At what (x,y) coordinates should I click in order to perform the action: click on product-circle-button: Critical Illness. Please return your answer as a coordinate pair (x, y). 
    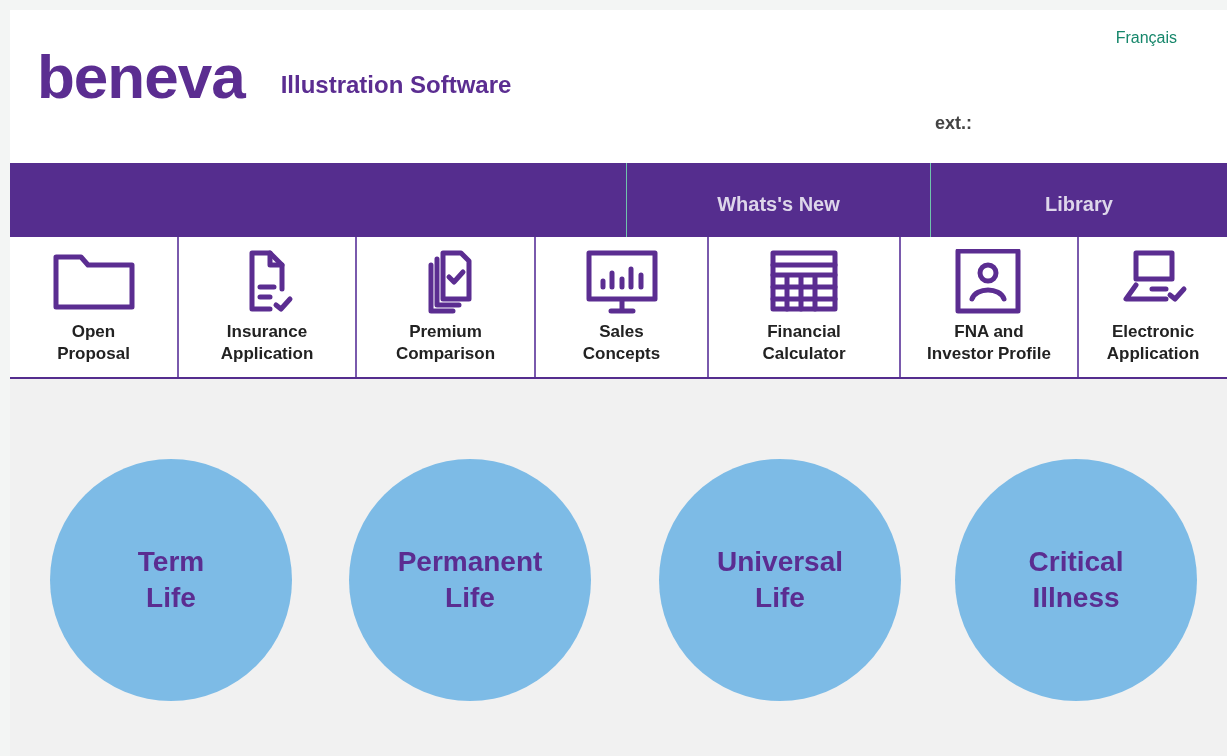
    Looking at the image, I should click on (1076, 580).